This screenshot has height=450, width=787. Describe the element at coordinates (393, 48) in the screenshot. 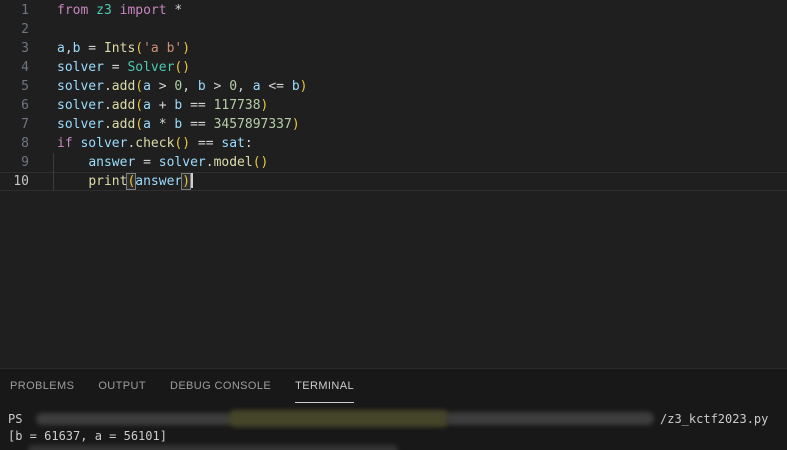

I see `code-line-3: 3 a,b = Ints('a b')` at that location.